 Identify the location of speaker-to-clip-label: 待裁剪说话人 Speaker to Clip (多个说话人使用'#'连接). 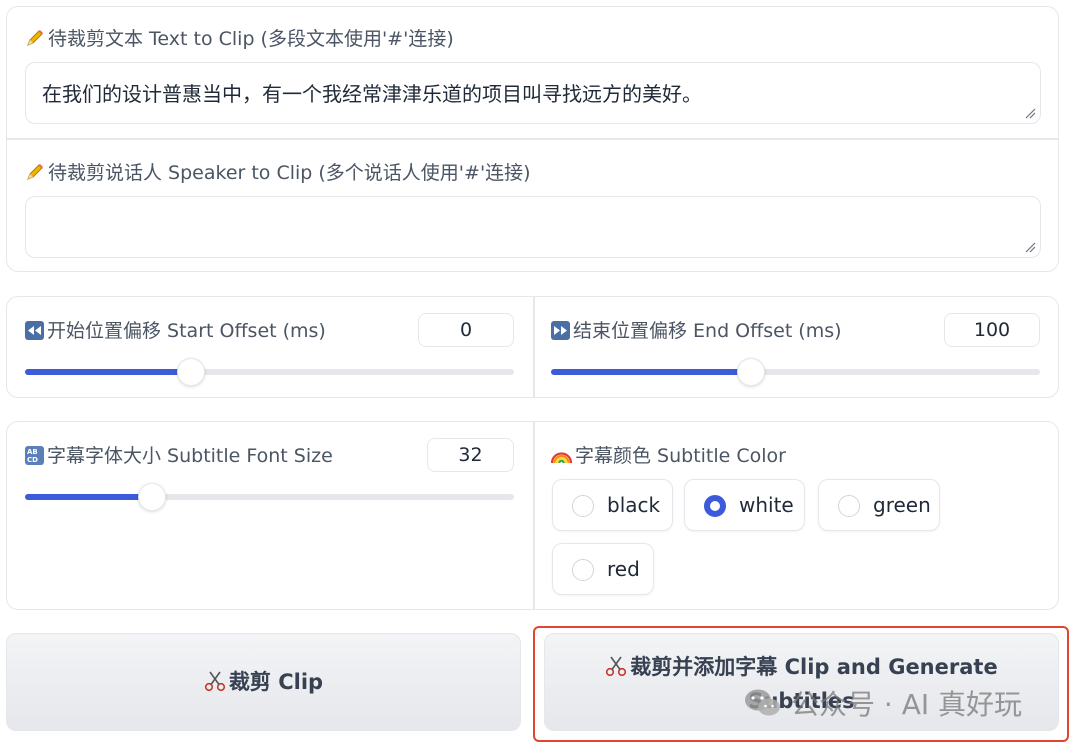
(278, 171).